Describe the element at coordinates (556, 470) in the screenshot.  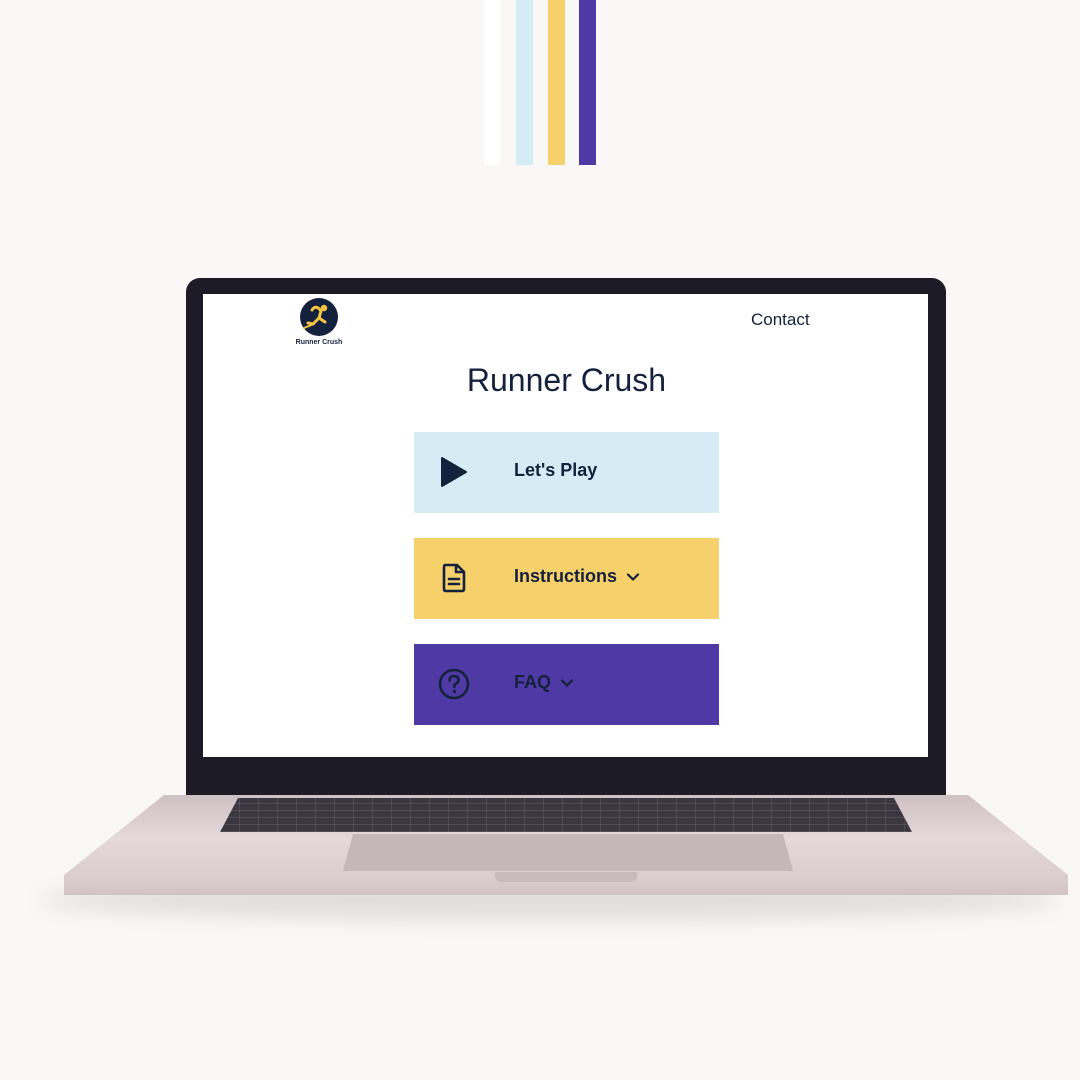
I see `lets-play-label: Let's Play` at that location.